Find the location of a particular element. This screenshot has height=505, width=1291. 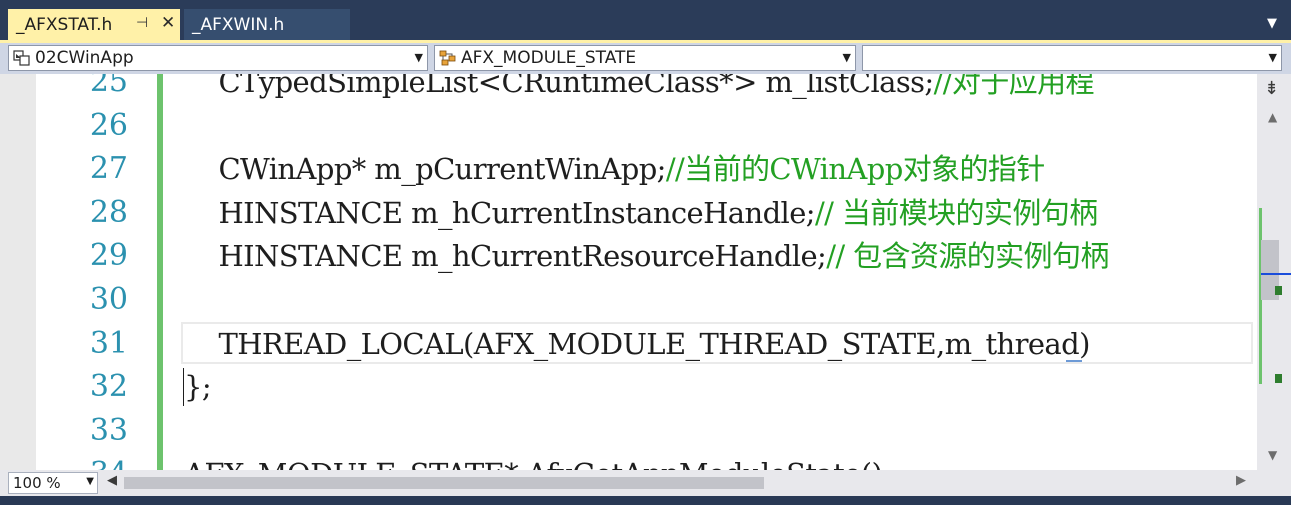

code-comment: //当前的CWinApp对象的指针 is located at coordinates (855, 169).